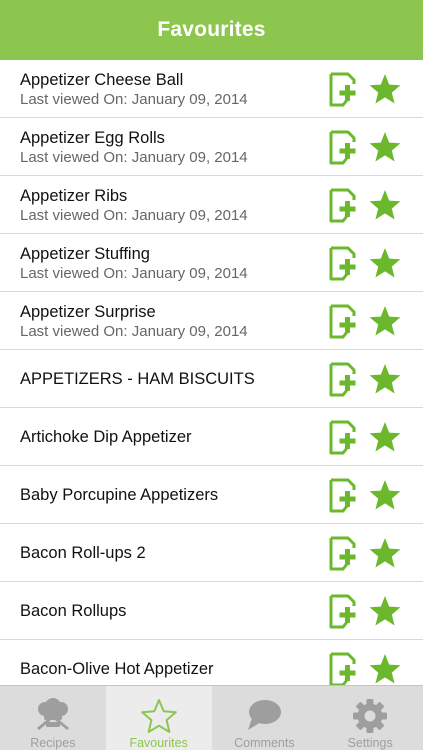 Image resolution: width=423 pixels, height=750 pixels. Describe the element at coordinates (74, 195) in the screenshot. I see `recipe-title: Appetizer Ribs` at that location.